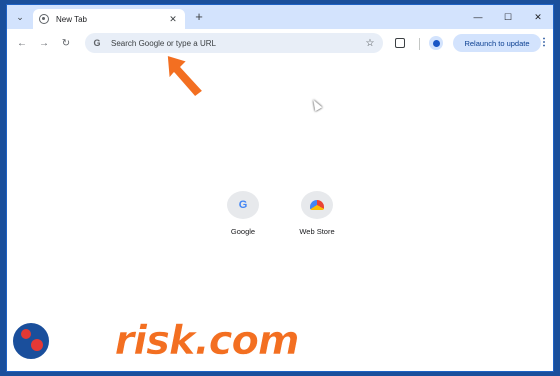 Image resolution: width=560 pixels, height=376 pixels. Describe the element at coordinates (478, 17) in the screenshot. I see `minimize-button: —` at that location.